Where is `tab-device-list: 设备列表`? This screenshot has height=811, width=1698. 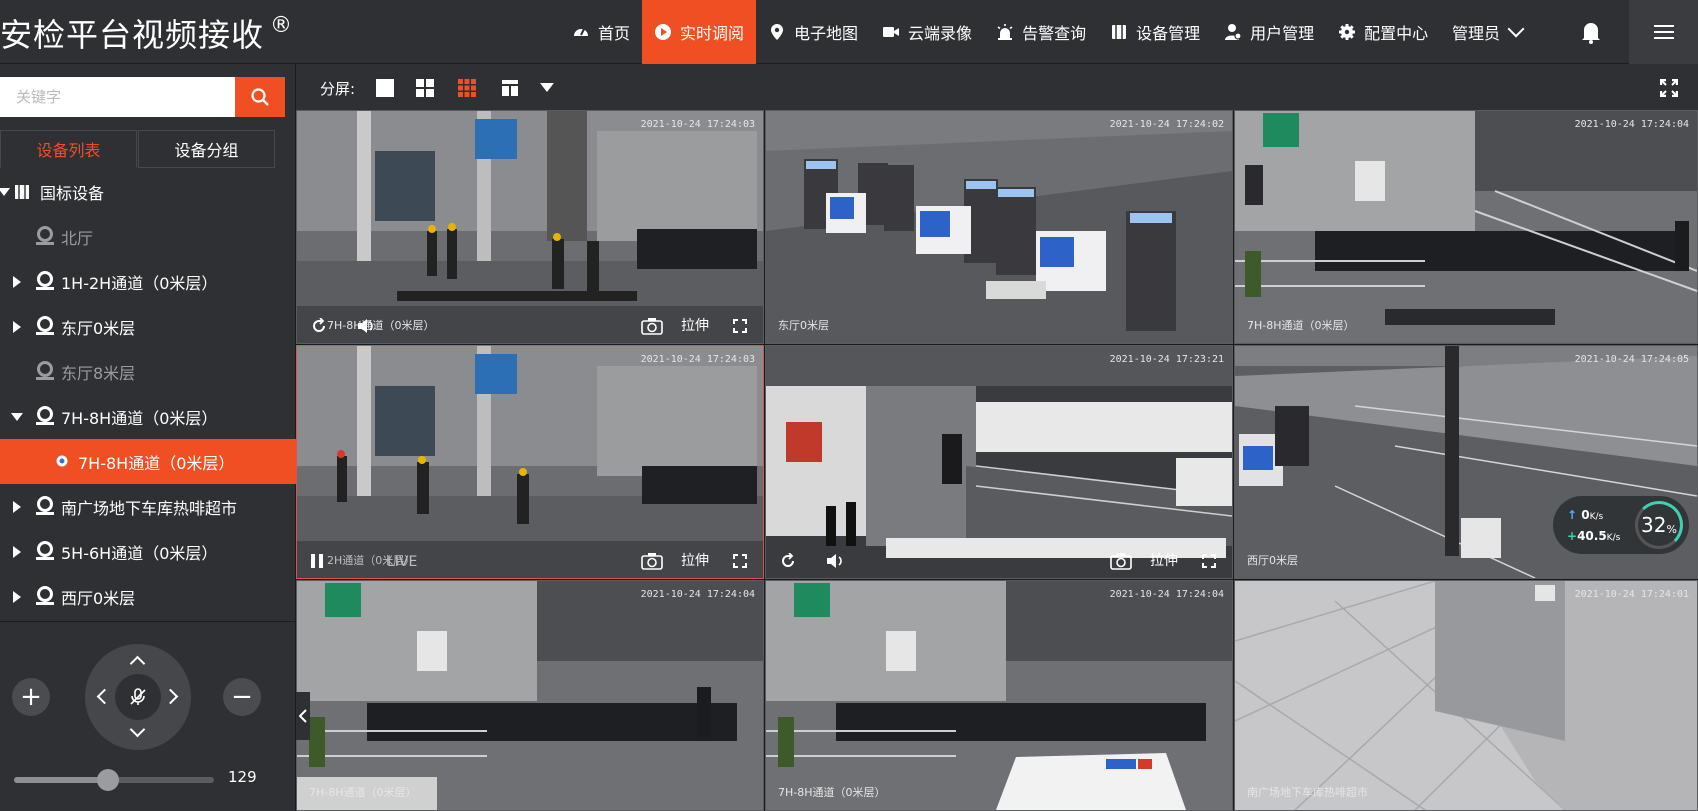
tab-device-list: 设备列表 is located at coordinates (68, 149).